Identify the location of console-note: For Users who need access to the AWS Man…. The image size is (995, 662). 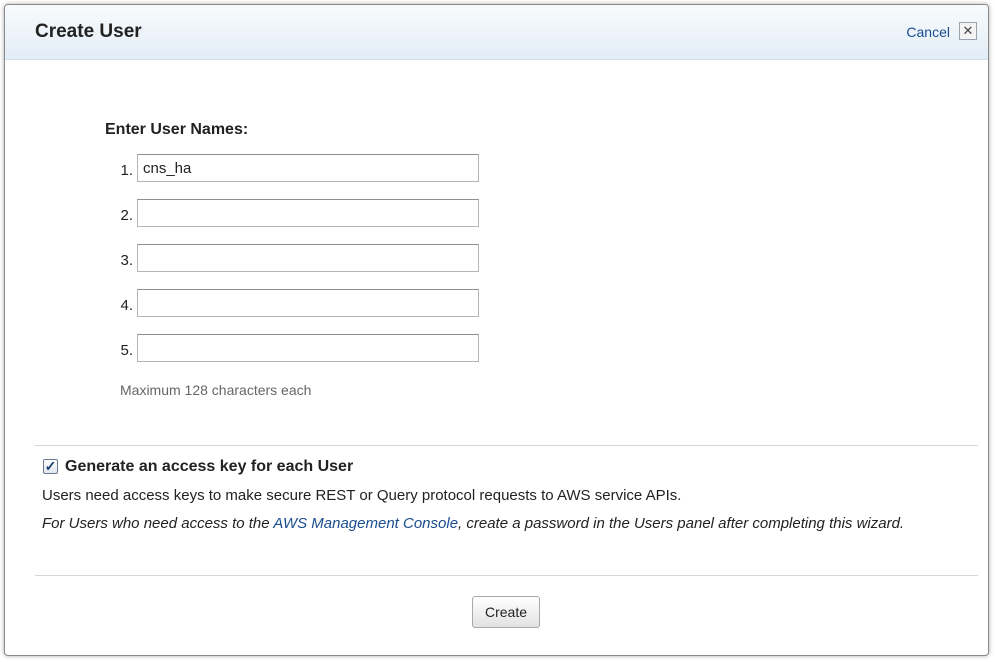
(507, 523).